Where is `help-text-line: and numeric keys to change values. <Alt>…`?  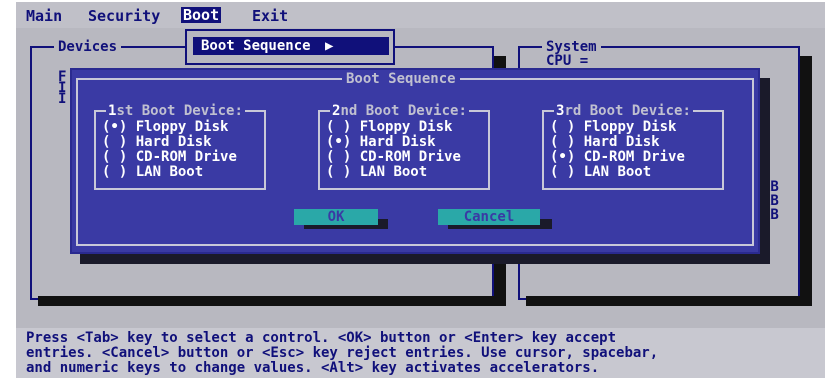
help-text-line: and numeric keys to change values. <Alt>… is located at coordinates (313, 368).